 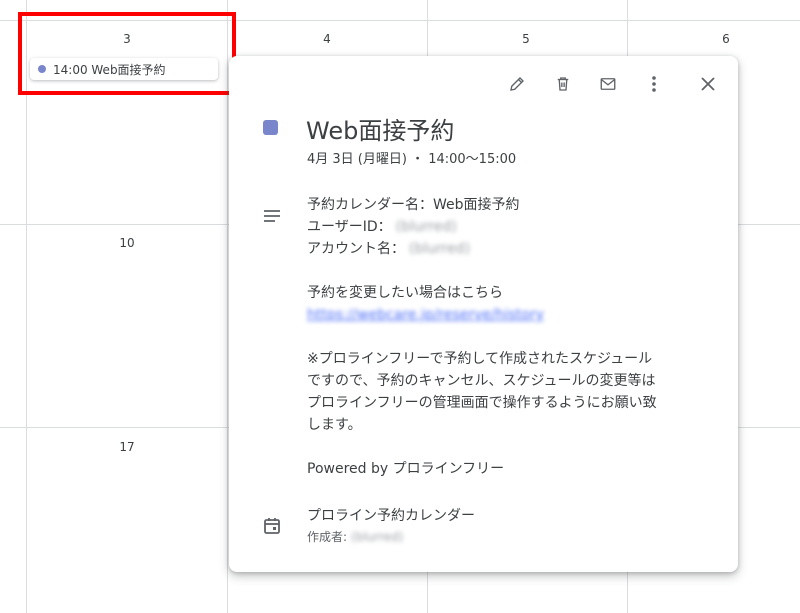 I want to click on email-icon, so click(x=608, y=84).